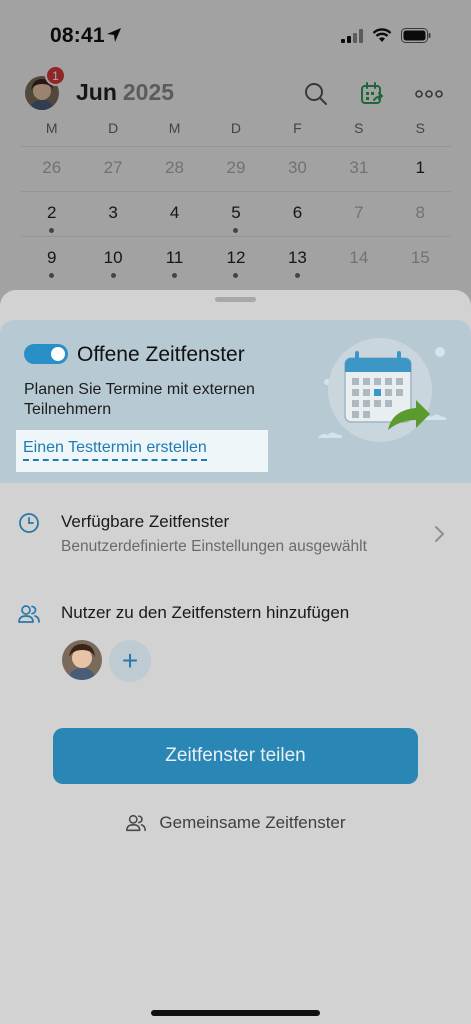 This screenshot has height=1024, width=471. What do you see at coordinates (205, 612) in the screenshot?
I see `add-users-title: Nutzer zu den Zeitfenstern hinzufügen` at bounding box center [205, 612].